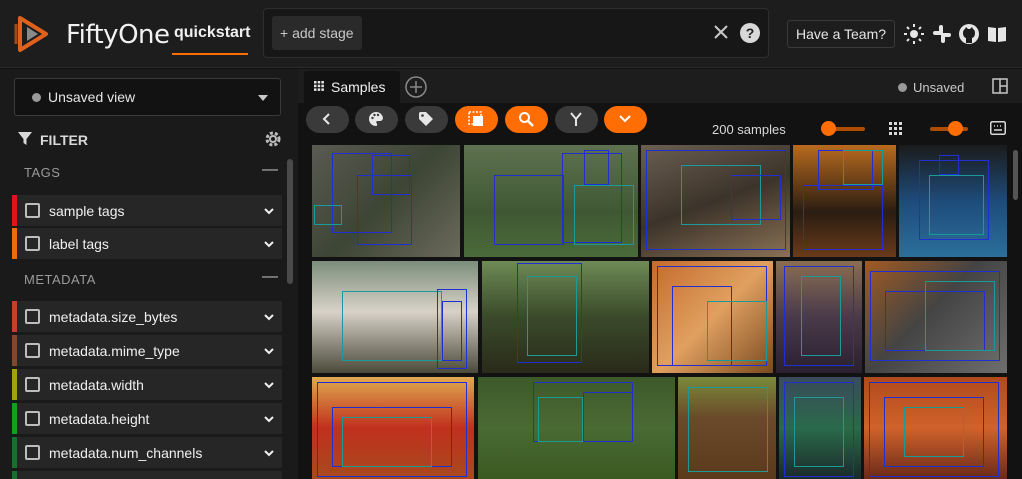 This screenshot has height=479, width=1022. I want to click on grid-icon, so click(319, 86).